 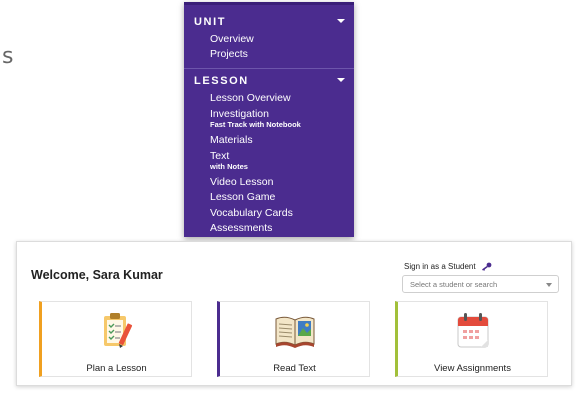 I want to click on menu-item-materials: Materials, so click(x=231, y=140).